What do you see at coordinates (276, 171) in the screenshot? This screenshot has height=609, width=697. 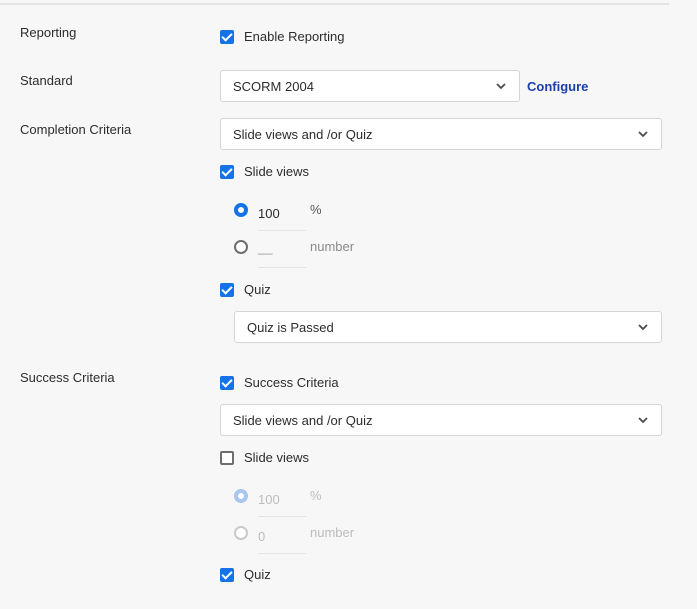 I see `completion-slide-views-label: Slide views` at bounding box center [276, 171].